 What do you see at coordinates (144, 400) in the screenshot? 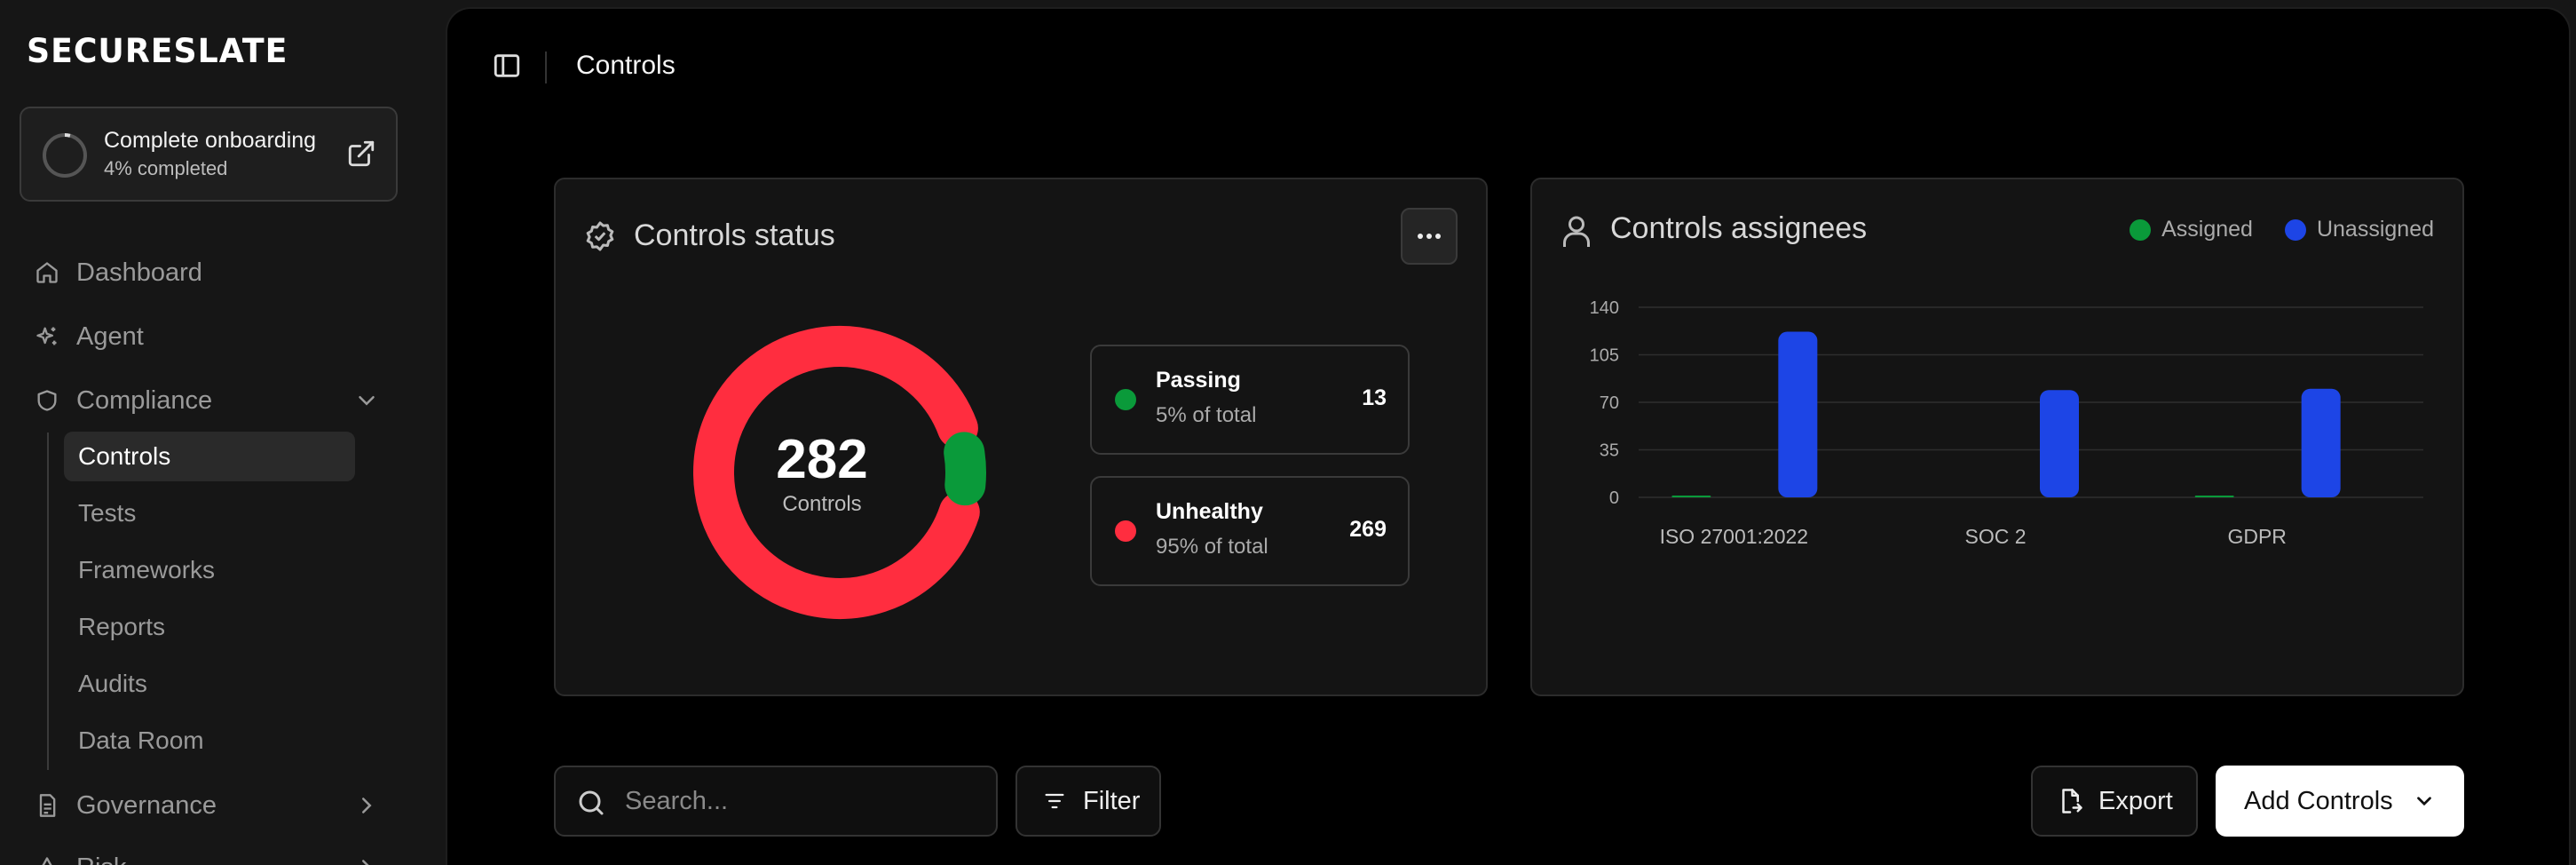
I see `sidebar-item-label: Compliance` at bounding box center [144, 400].